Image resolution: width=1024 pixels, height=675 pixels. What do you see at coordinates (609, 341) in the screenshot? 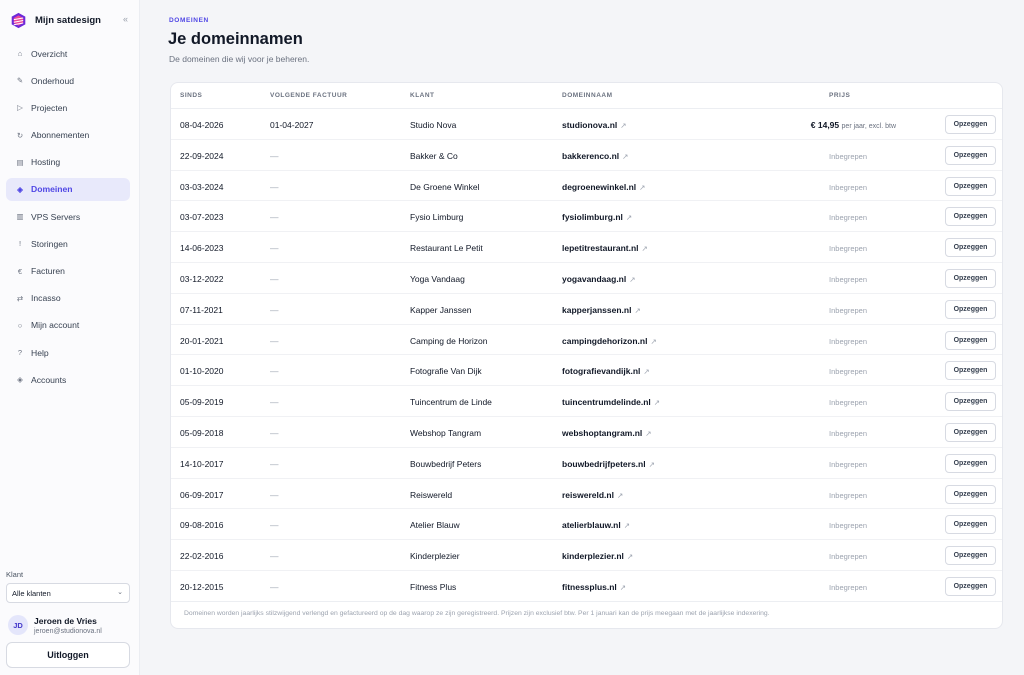
I see `domain-link: campingdehorizon.nl ↗` at bounding box center [609, 341].